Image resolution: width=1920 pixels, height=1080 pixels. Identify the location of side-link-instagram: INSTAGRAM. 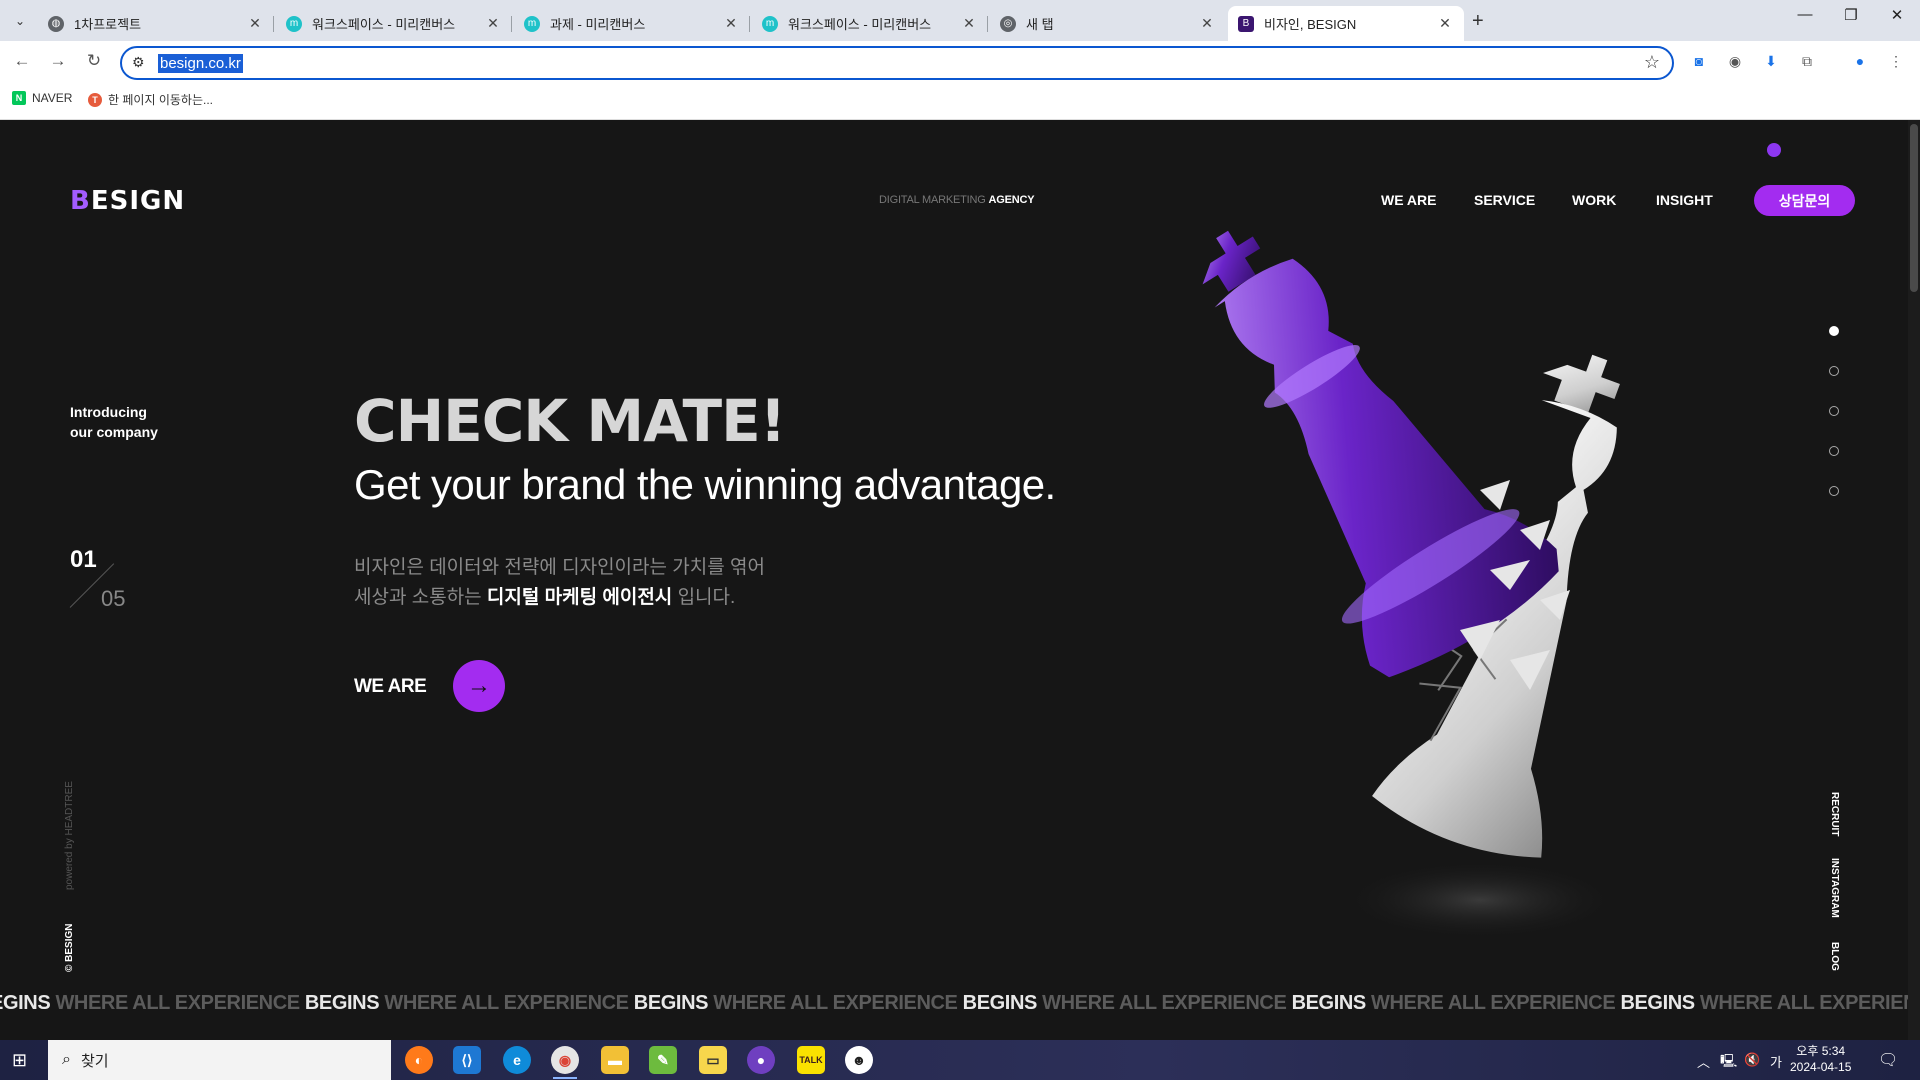
(1834, 888).